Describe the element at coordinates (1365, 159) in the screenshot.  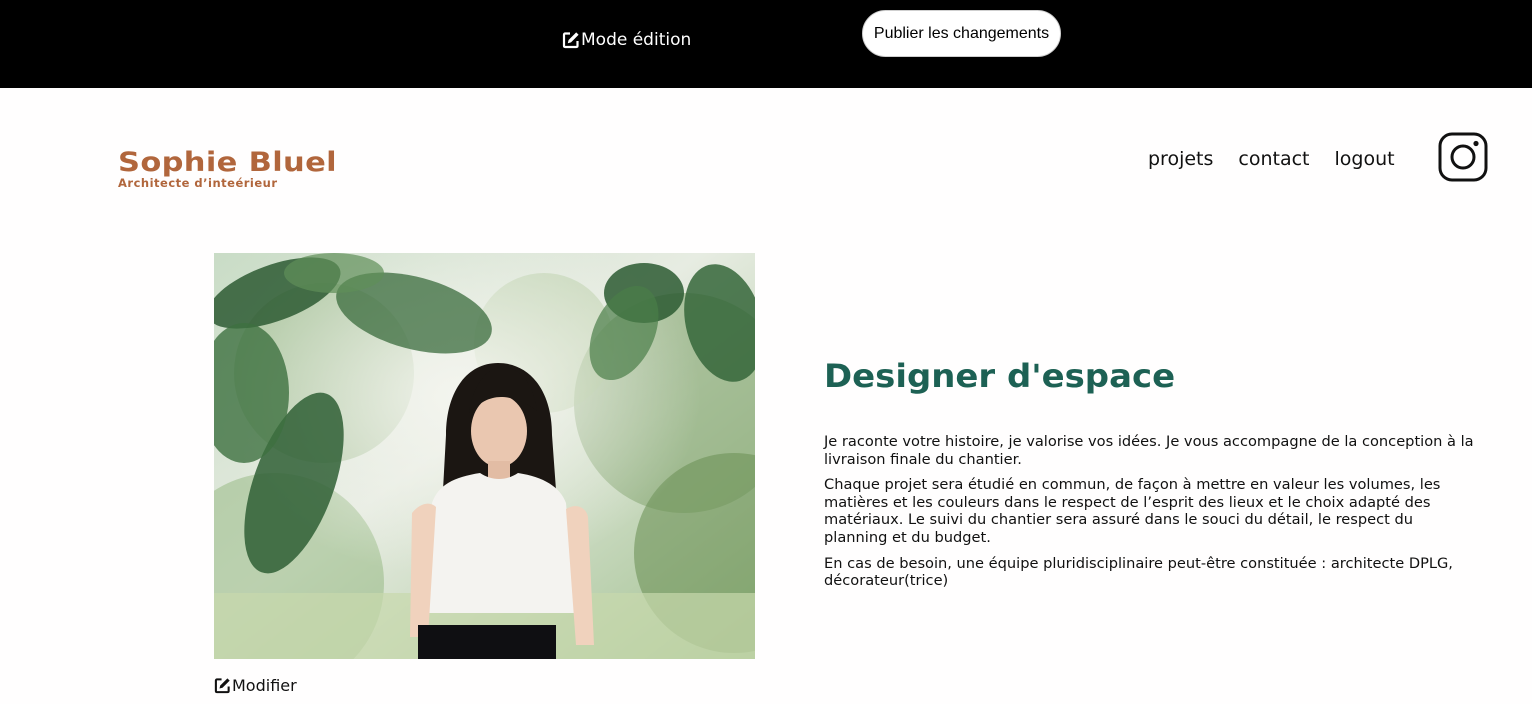
I see `nav-link-logout: logout` at that location.